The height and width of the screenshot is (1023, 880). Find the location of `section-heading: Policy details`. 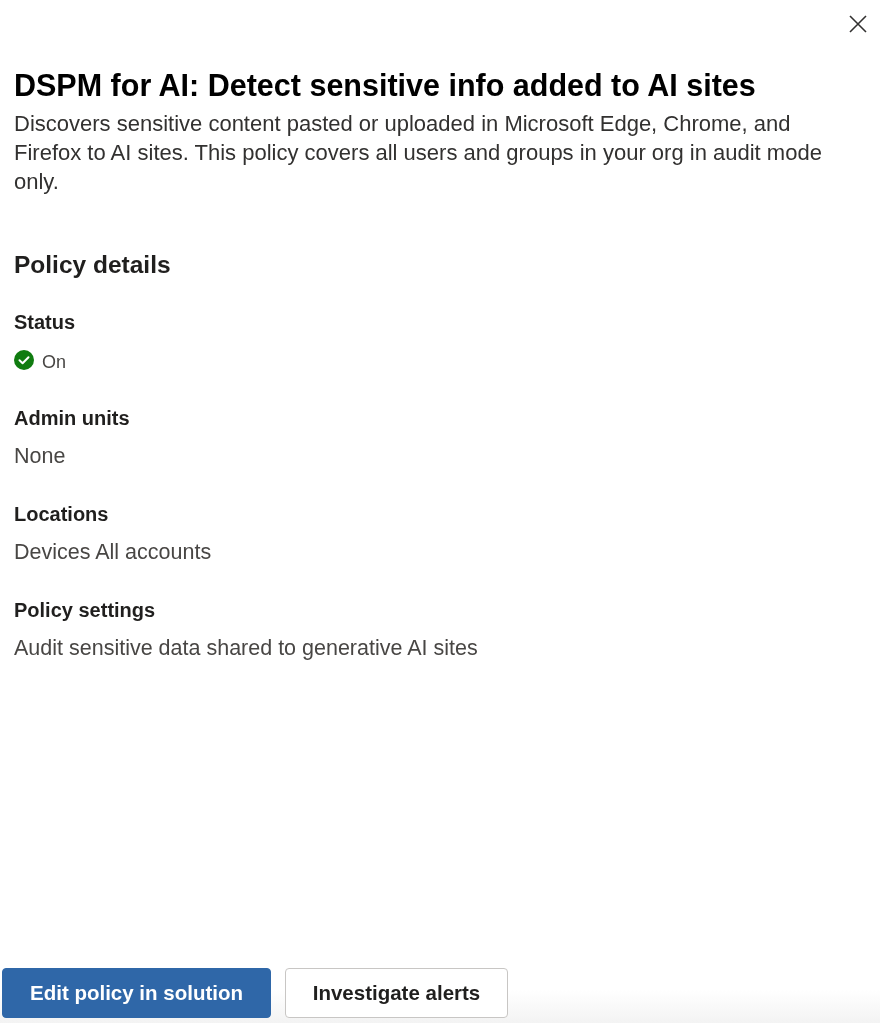

section-heading: Policy details is located at coordinates (92, 265).